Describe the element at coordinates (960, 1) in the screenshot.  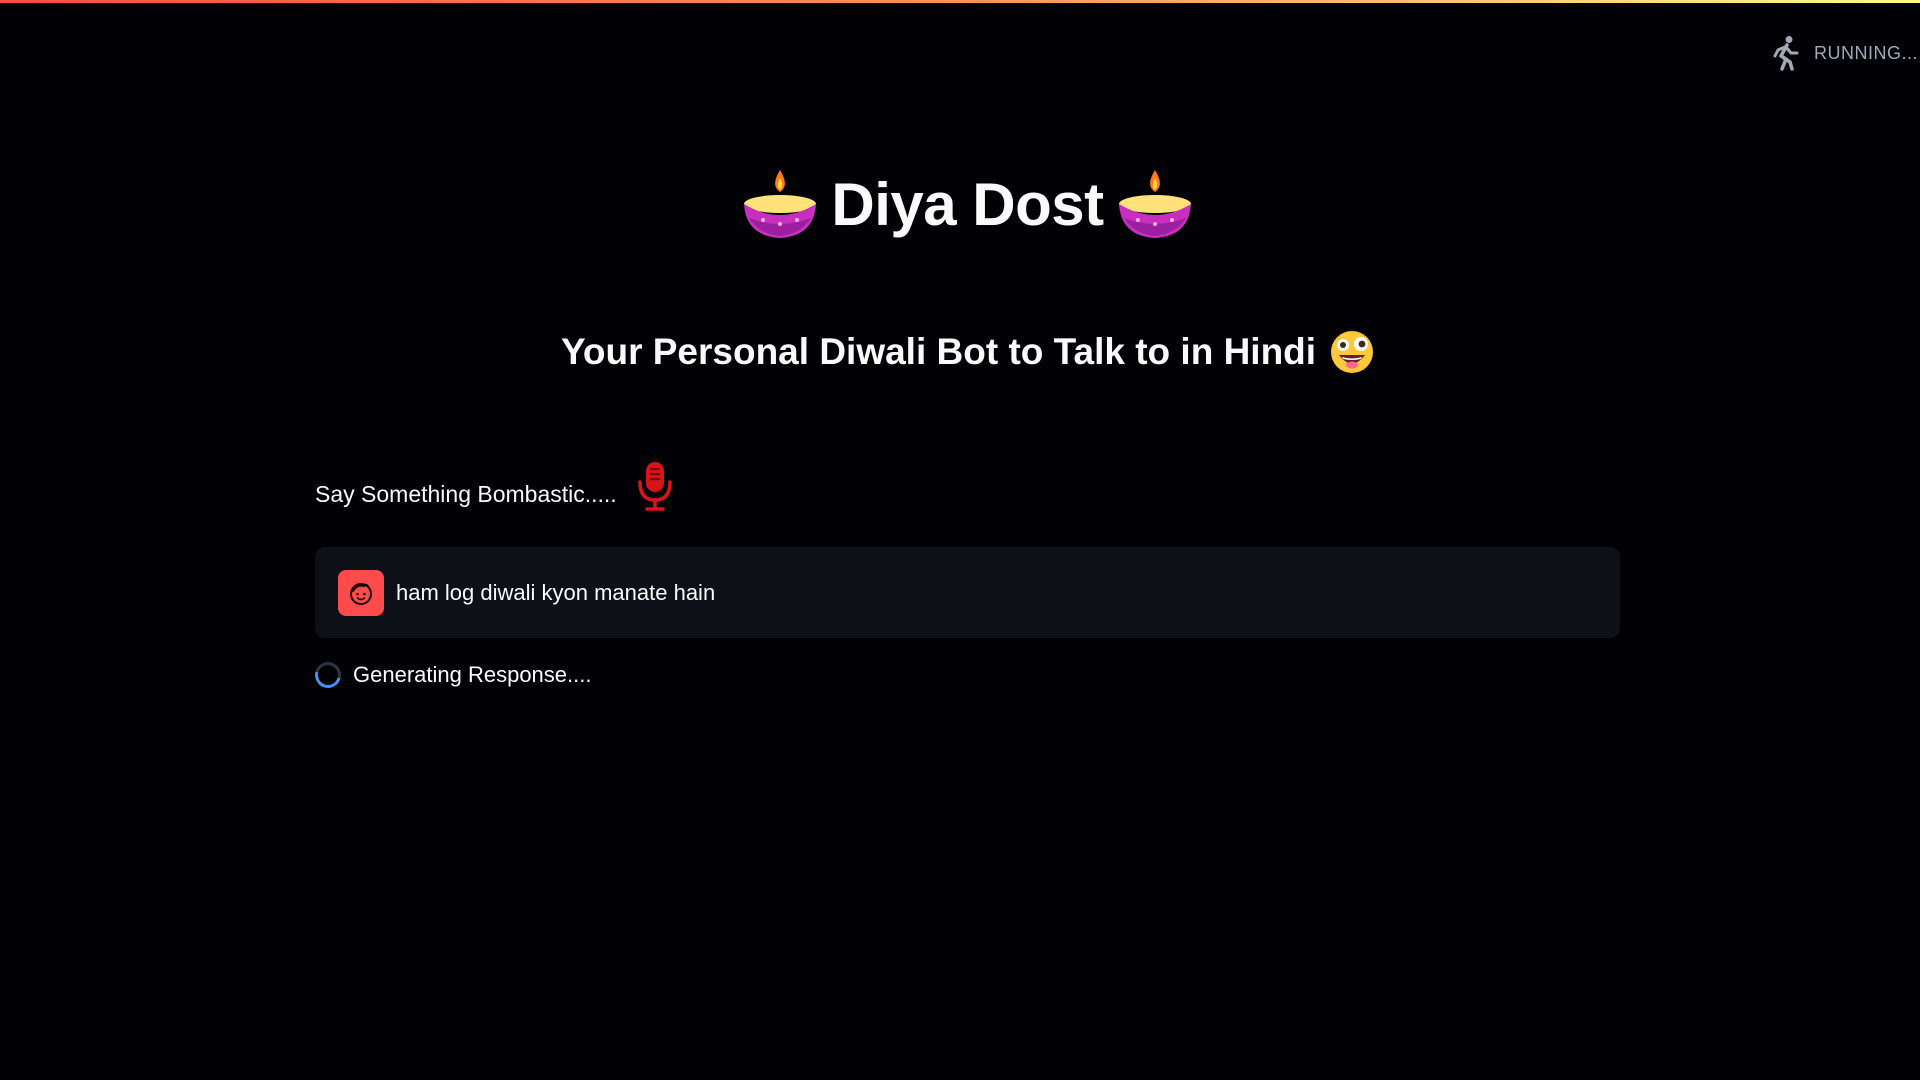
I see `top-decoration-bar` at that location.